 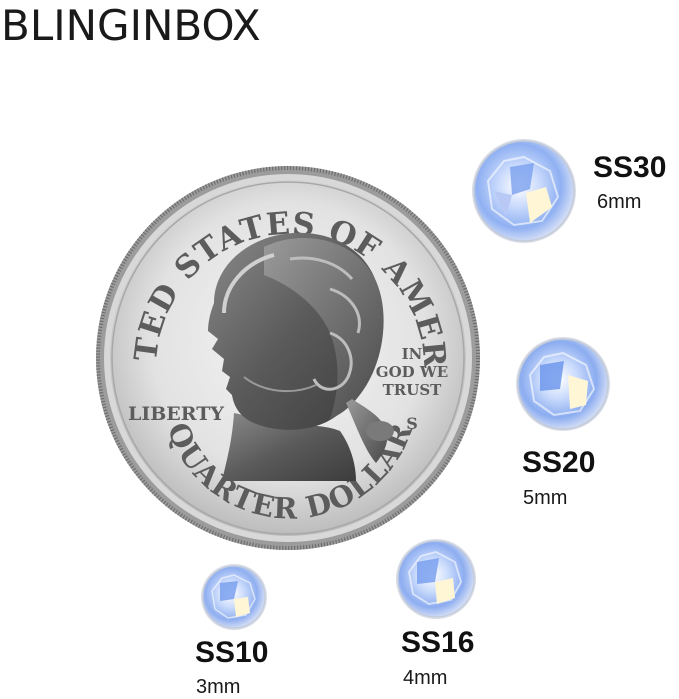 What do you see at coordinates (630, 167) in the screenshot?
I see `ss30-label: SS30` at bounding box center [630, 167].